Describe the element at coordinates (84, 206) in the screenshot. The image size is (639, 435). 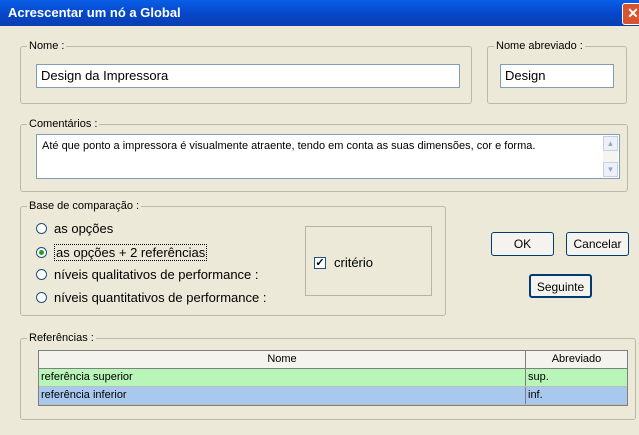
I see `base-comparacao-label: Base de comparação :` at that location.